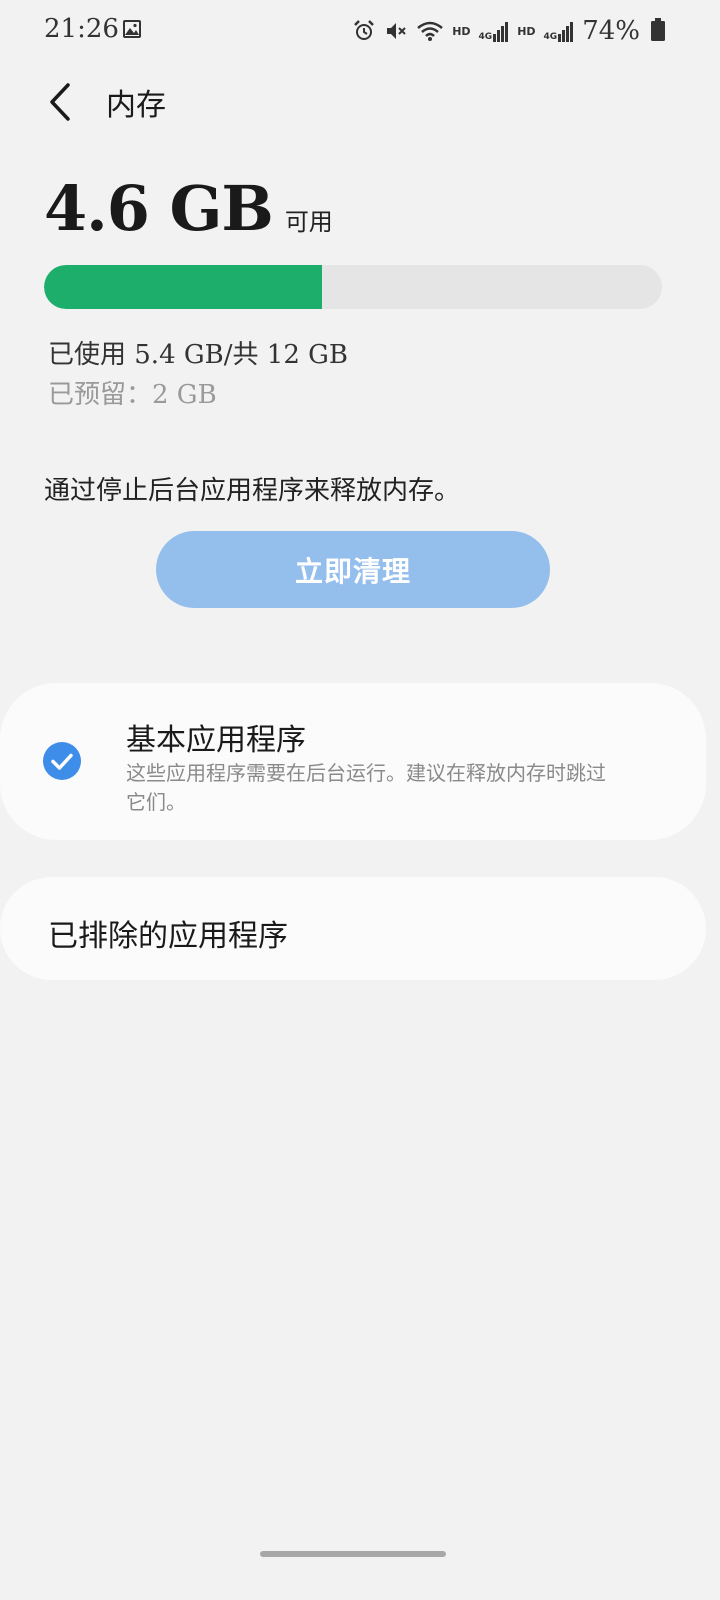 The width and height of the screenshot is (720, 1600). Describe the element at coordinates (198, 355) in the screenshot. I see `used-memory-text: 已使用 5.4 GB/共 12 GB` at that location.